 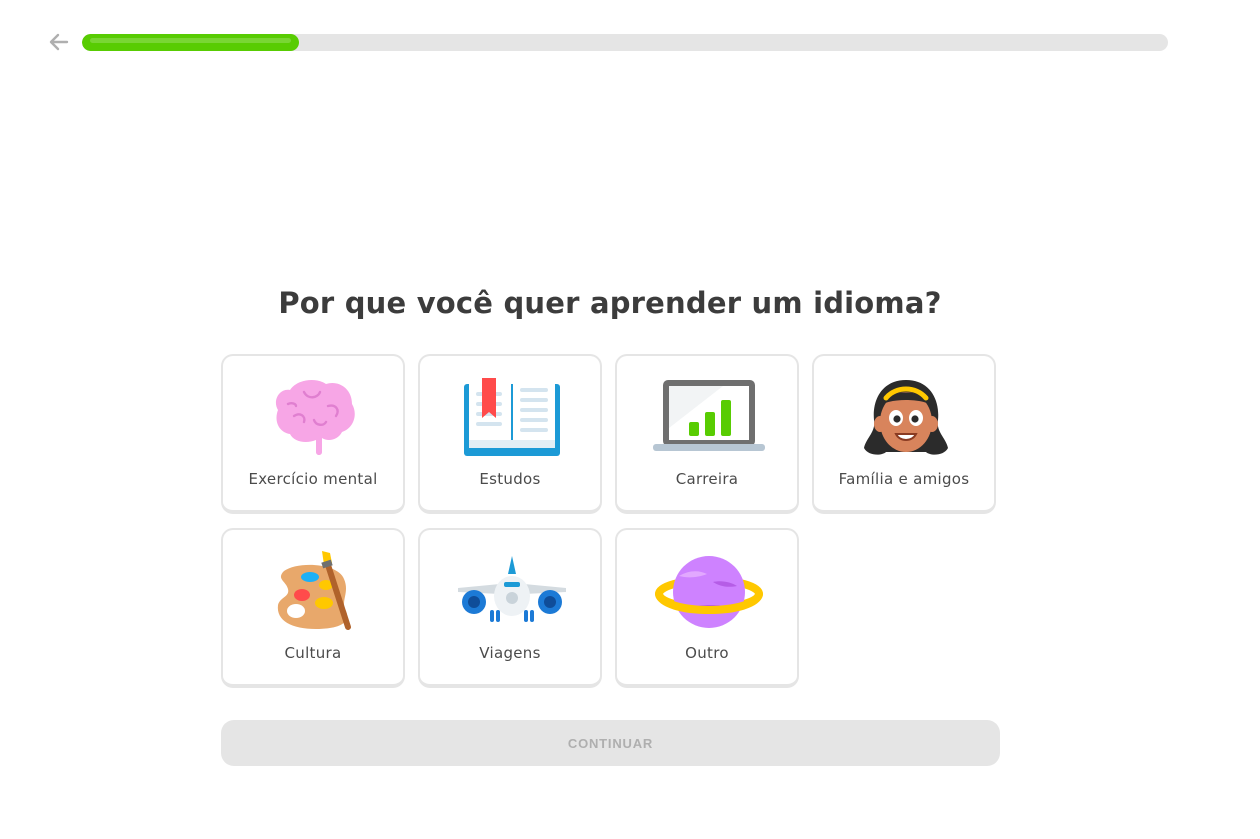 I want to click on brain-icon, so click(x=315, y=417).